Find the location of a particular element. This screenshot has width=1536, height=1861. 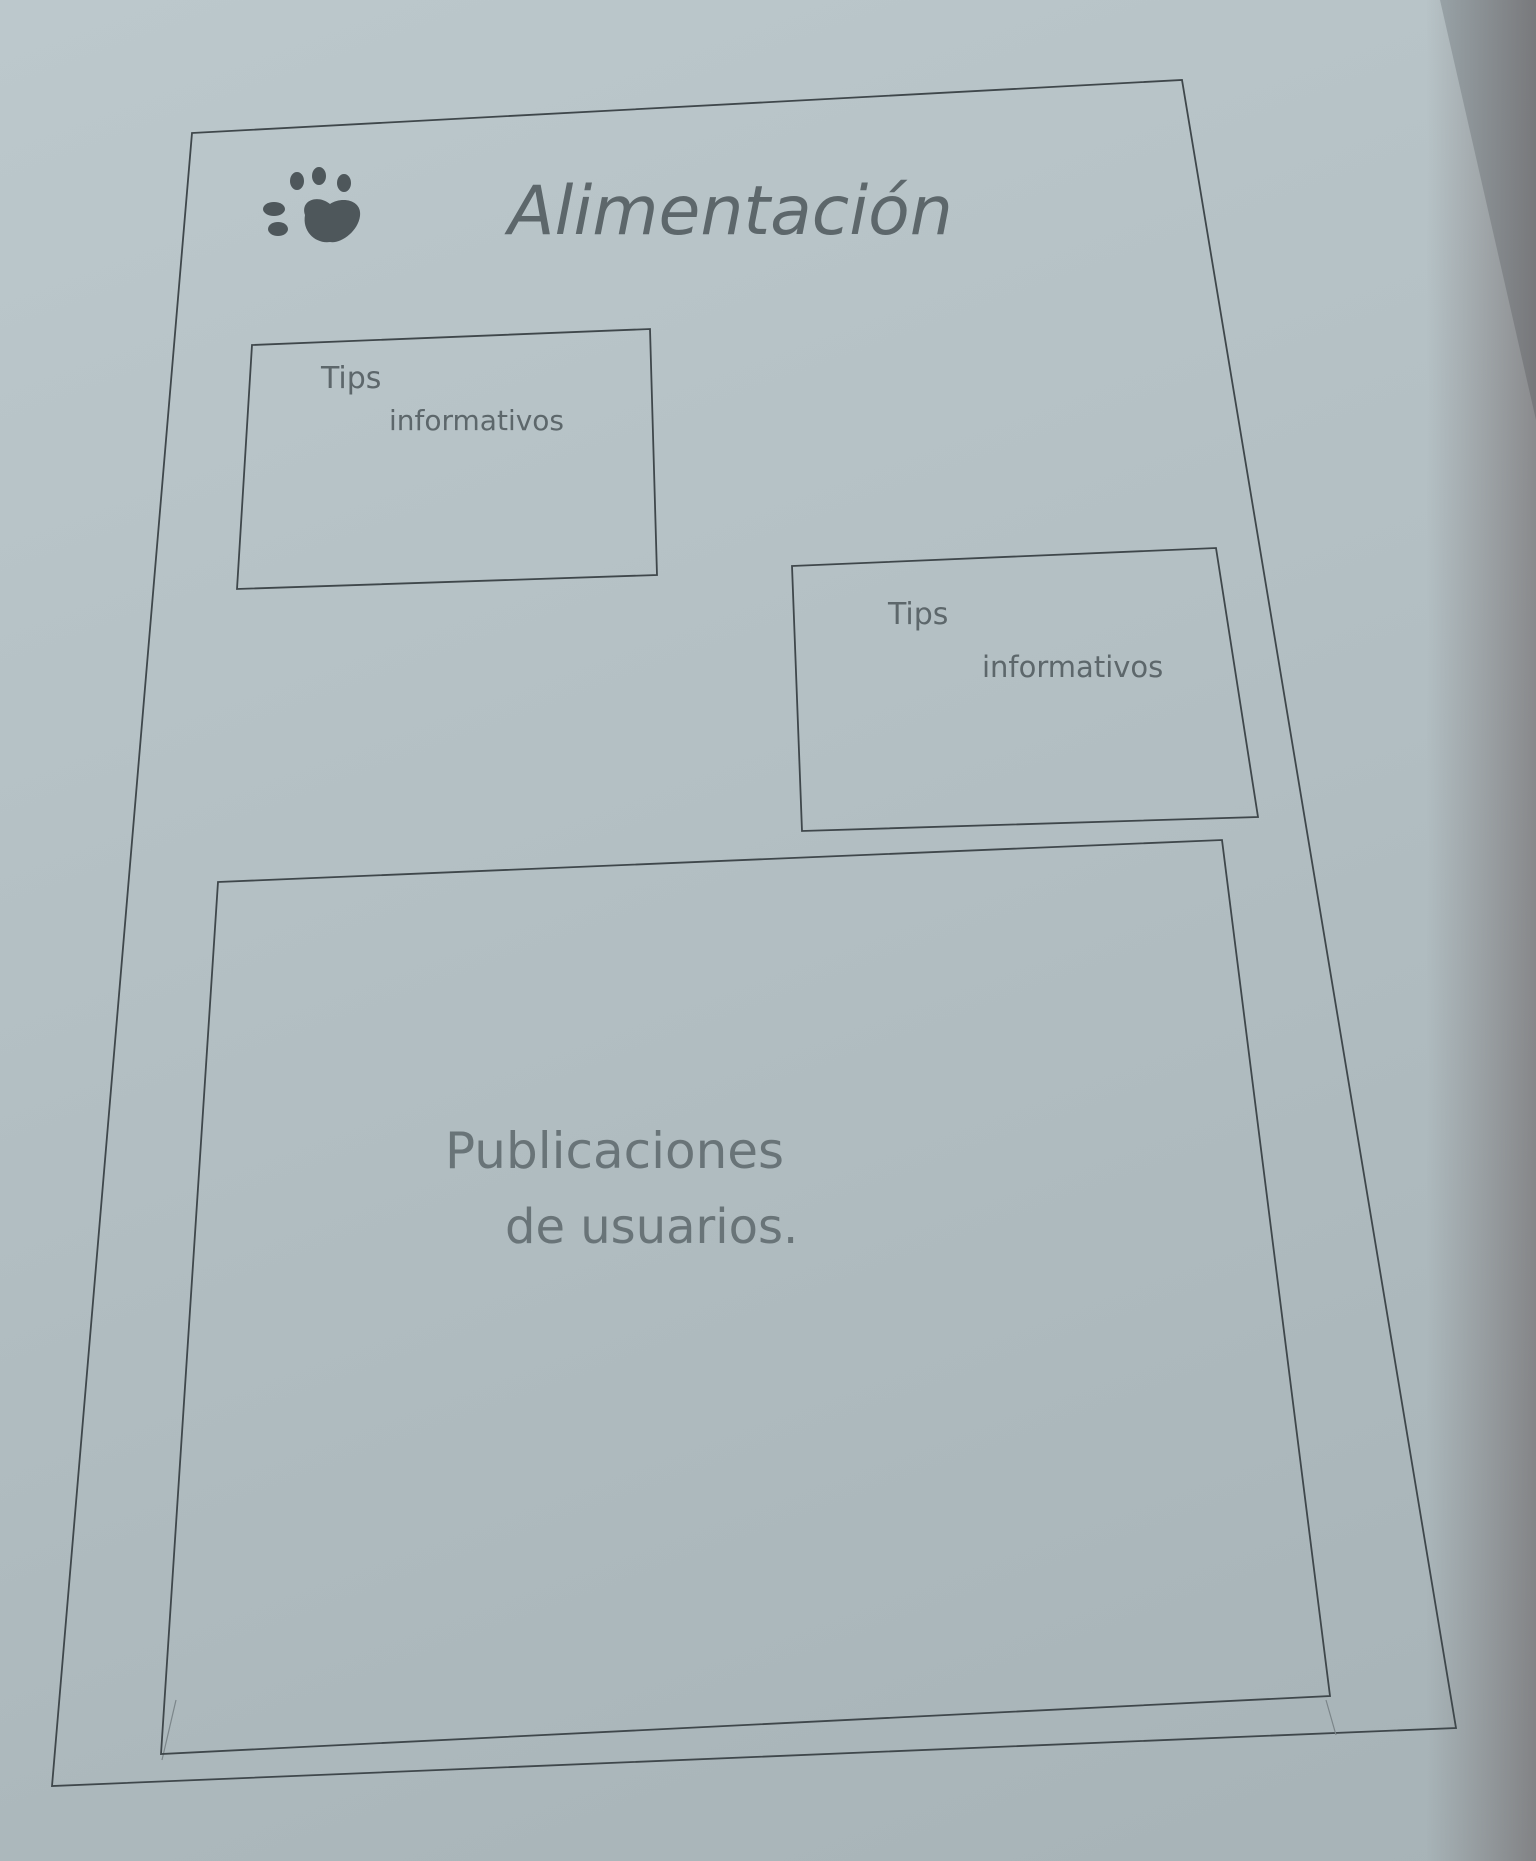

tips-card-1: Tips informativos is located at coordinates (447, 459).